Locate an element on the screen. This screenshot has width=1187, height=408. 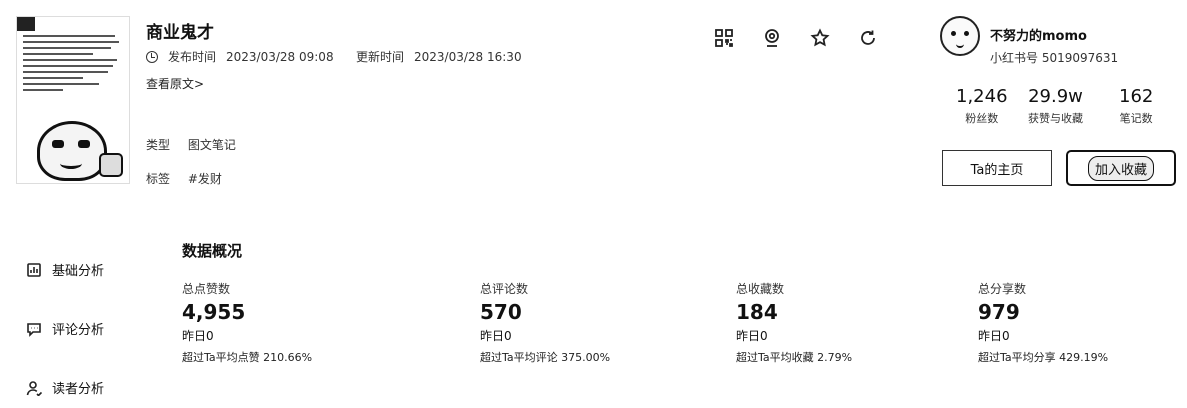
metric-label: 总收藏数 is located at coordinates (760, 289).